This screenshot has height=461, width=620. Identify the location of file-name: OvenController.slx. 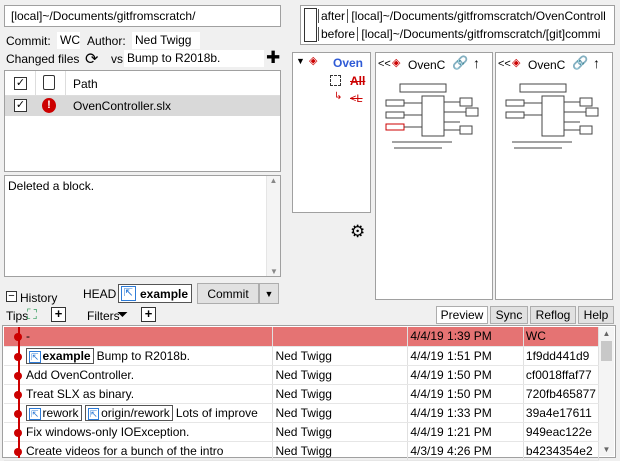
(122, 106).